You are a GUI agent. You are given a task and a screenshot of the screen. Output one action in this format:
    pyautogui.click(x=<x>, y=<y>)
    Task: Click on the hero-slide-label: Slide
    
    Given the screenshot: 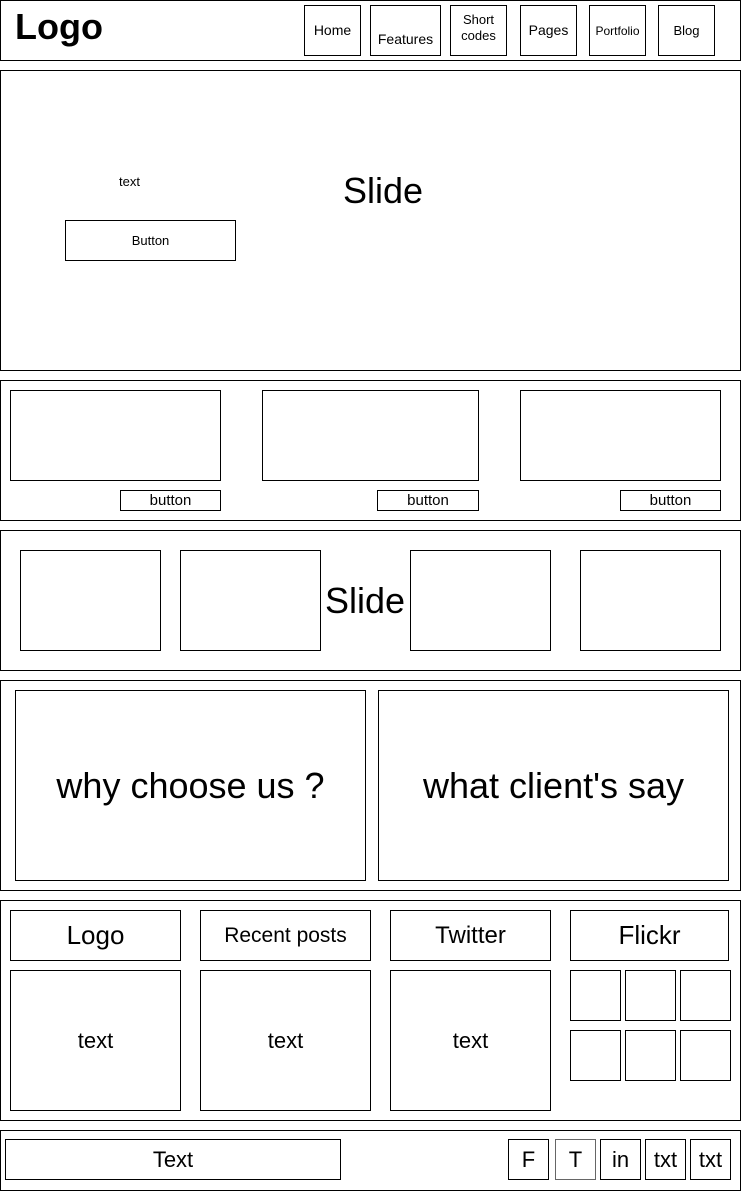 What is the action you would take?
    pyautogui.click(x=383, y=190)
    